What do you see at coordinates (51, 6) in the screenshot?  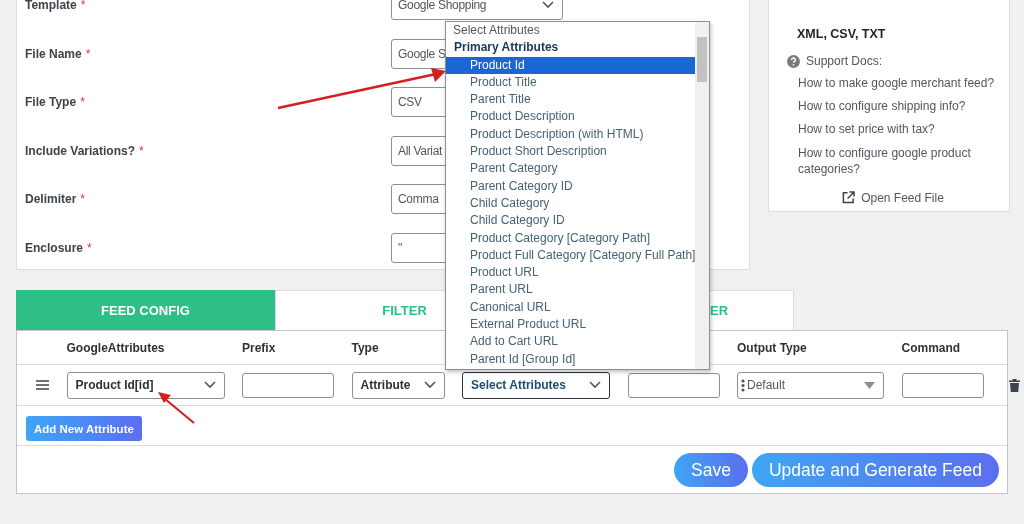 I see `field-label: Template` at bounding box center [51, 6].